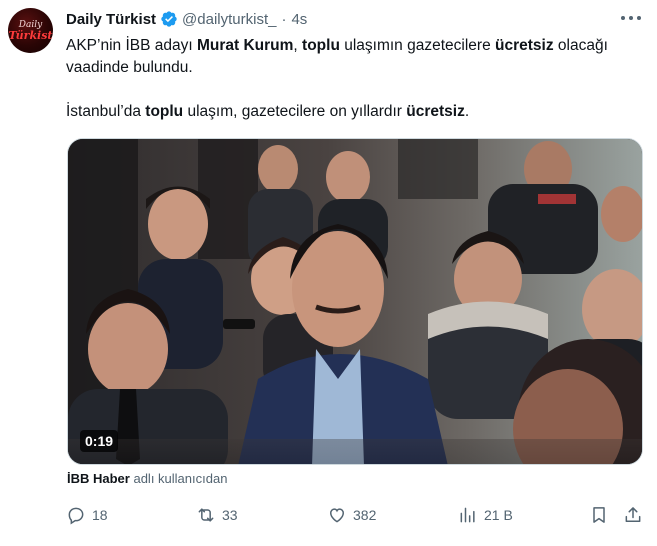 Image resolution: width=657 pixels, height=546 pixels. What do you see at coordinates (76, 516) in the screenshot?
I see `reply-icon` at bounding box center [76, 516].